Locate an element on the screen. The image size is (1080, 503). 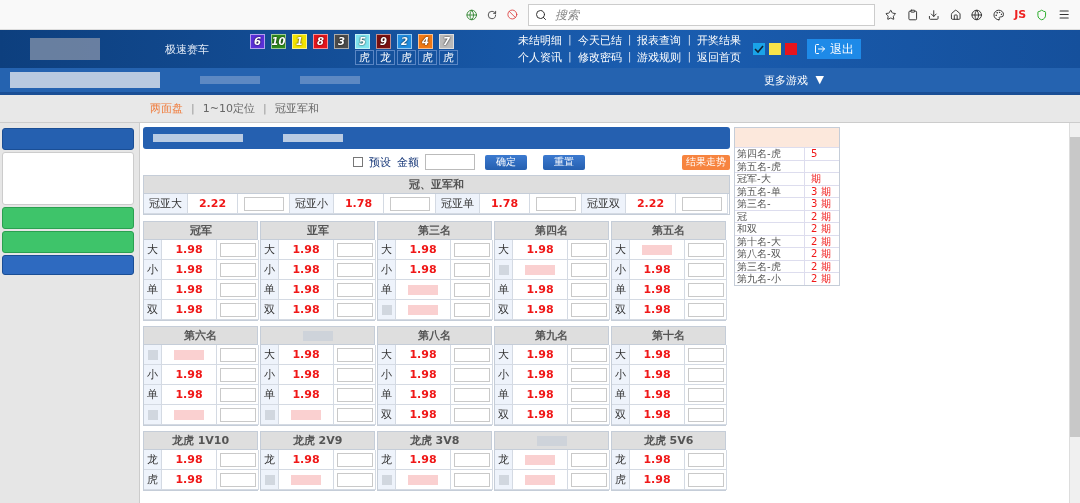
header-link: 开奖结果 is located at coordinates (719, 40).